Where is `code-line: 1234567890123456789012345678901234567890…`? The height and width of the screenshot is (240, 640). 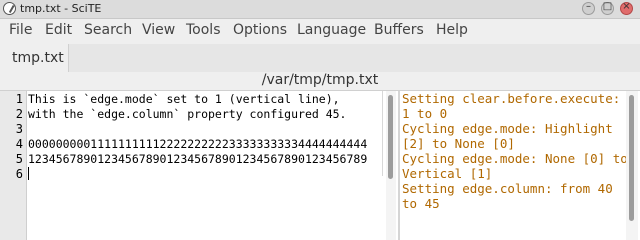
code-line: 1234567890123456789012345678901234567890… is located at coordinates (197, 159).